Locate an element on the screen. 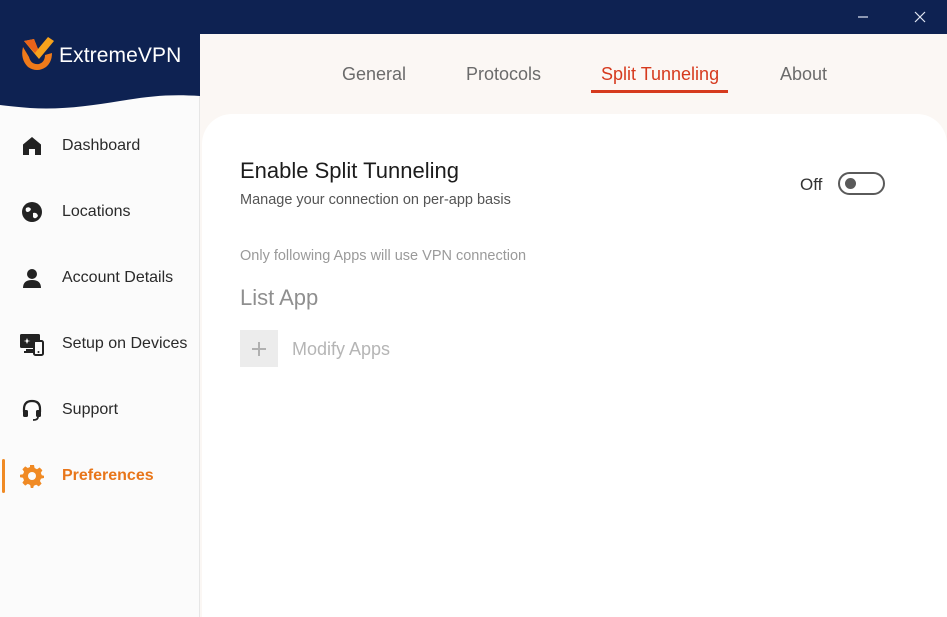  tab-general: General is located at coordinates (374, 74).